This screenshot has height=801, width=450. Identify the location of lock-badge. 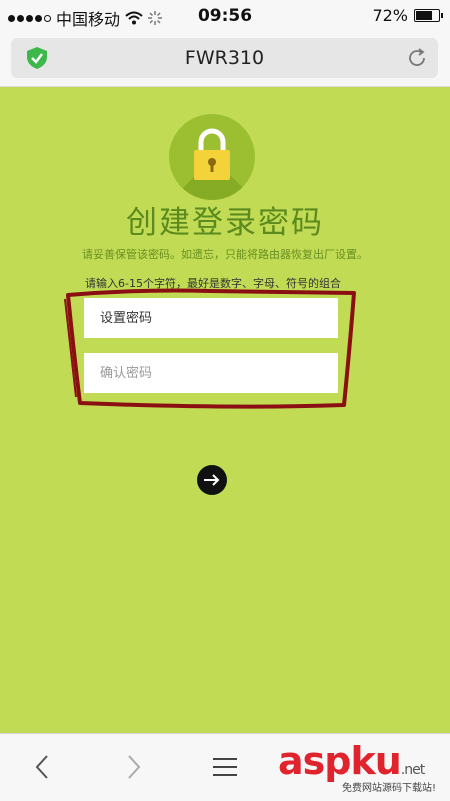
(212, 157).